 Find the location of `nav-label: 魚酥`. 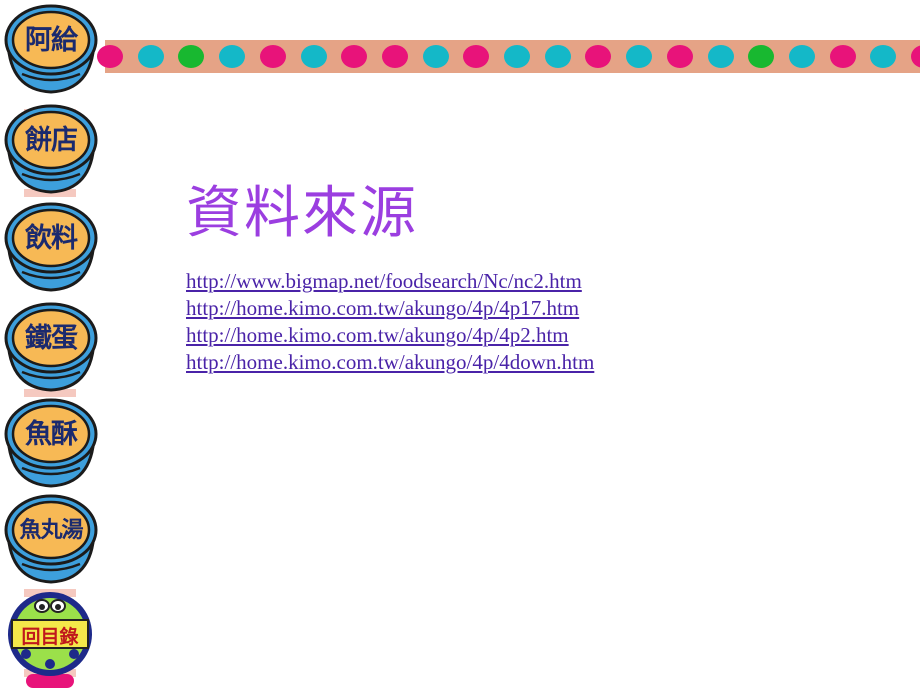

nav-label: 魚酥 is located at coordinates (51, 434).